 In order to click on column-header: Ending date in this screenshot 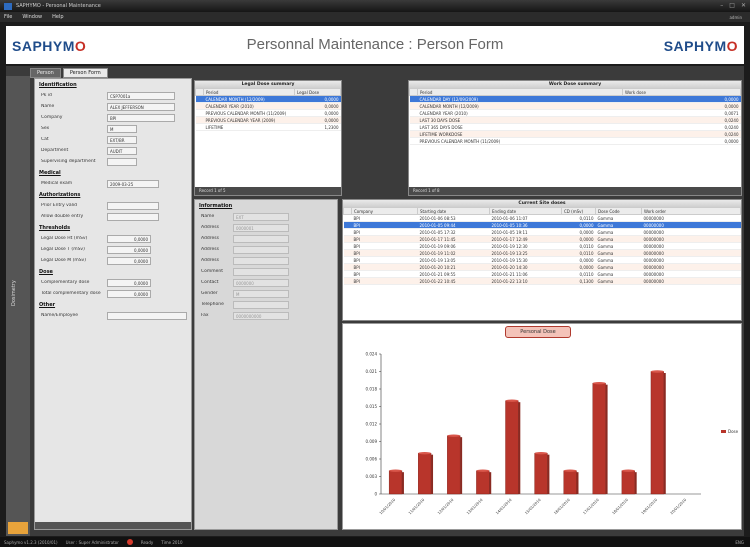, I will do `click(525, 211)`.